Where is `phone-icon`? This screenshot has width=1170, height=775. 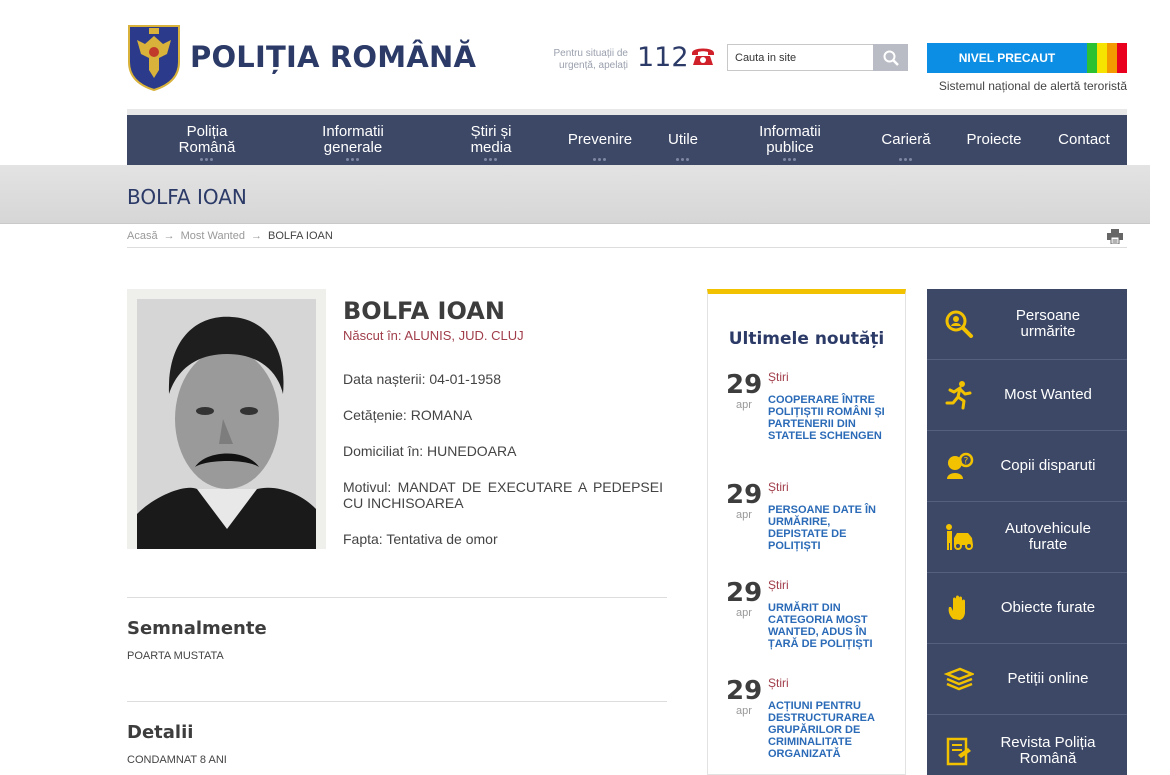 phone-icon is located at coordinates (703, 56).